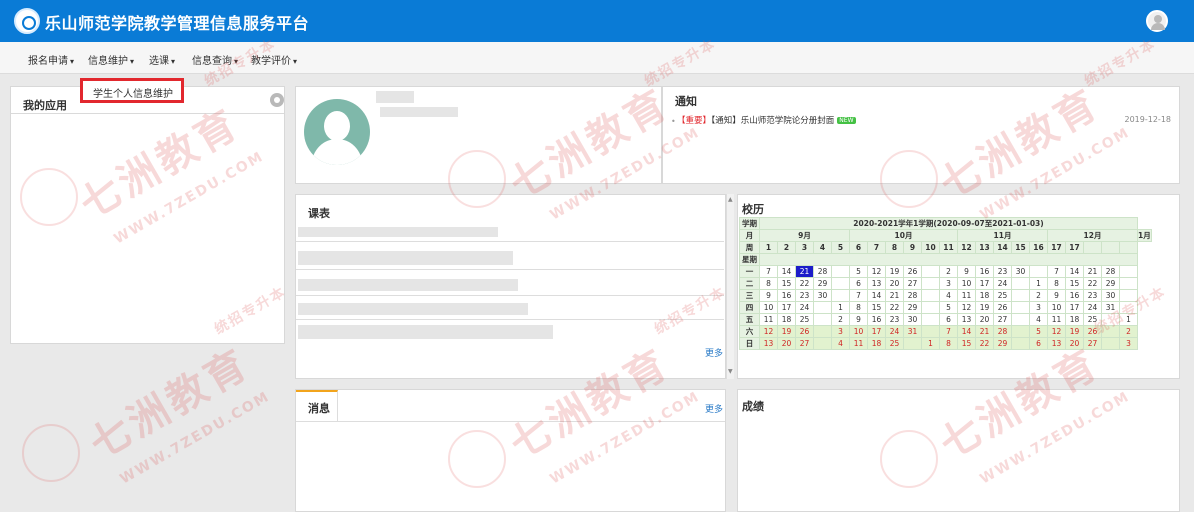  I want to click on top-header: 乐山师范学院教学管理信息服务平台, so click(597, 21).